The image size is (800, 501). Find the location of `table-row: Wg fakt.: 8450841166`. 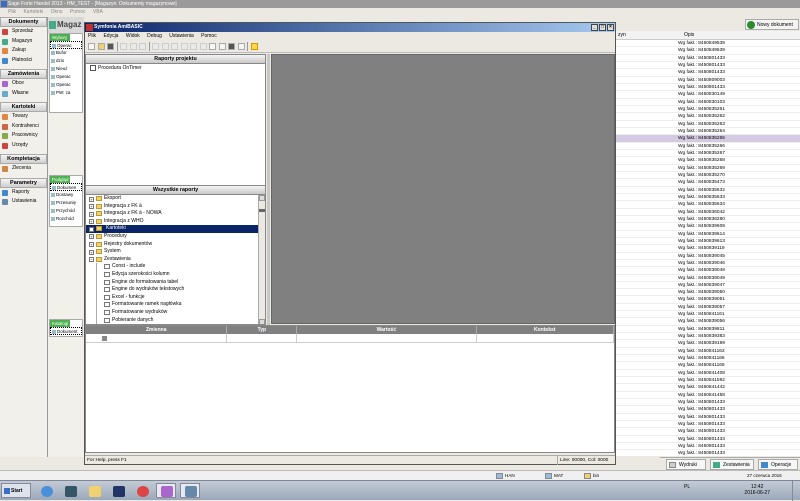

table-row: Wg fakt.: 8450841166 is located at coordinates (708, 359).